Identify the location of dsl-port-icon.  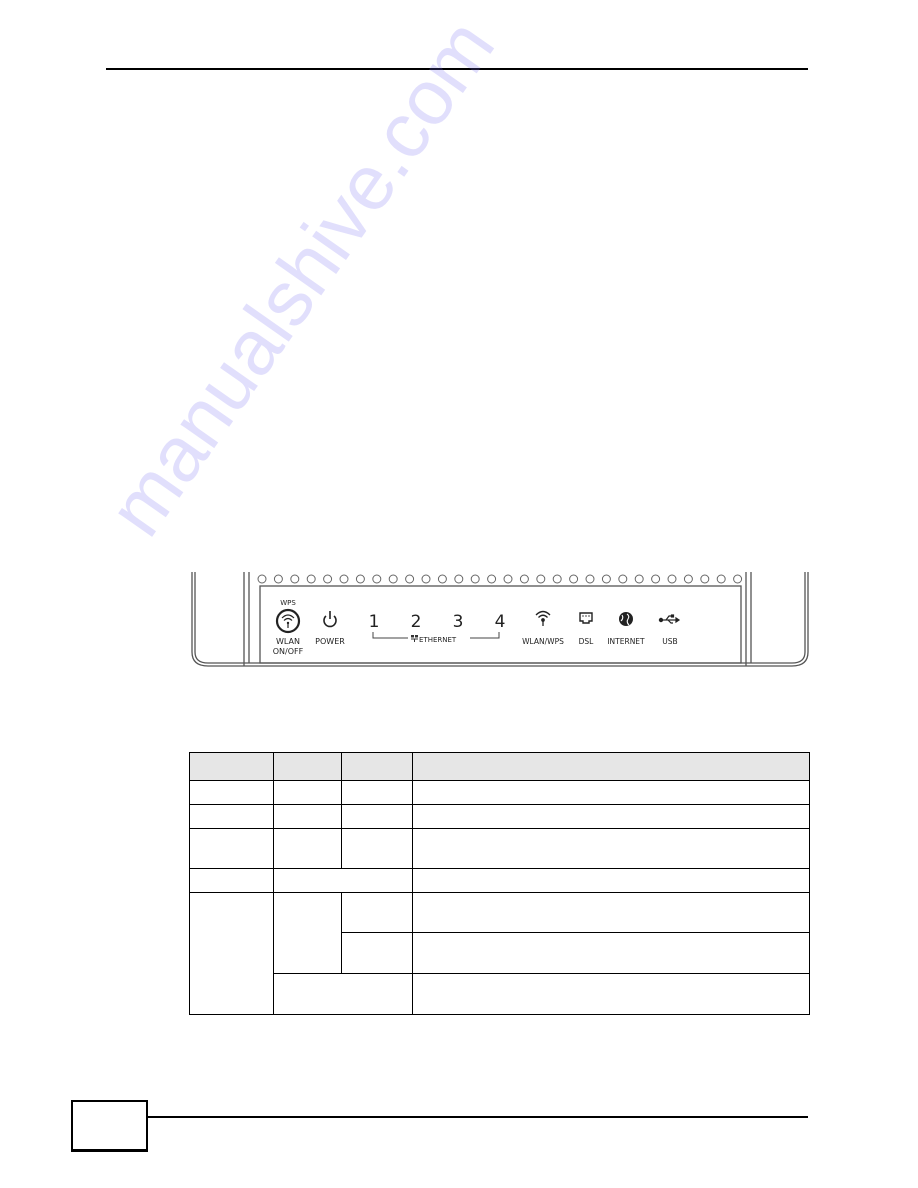
(586, 618).